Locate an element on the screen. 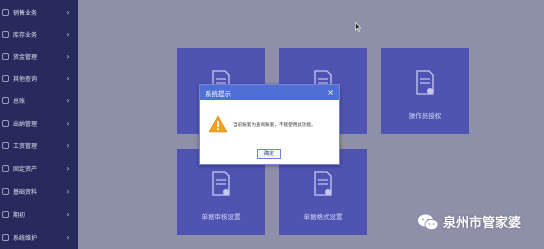  warning-icon is located at coordinates (218, 124).